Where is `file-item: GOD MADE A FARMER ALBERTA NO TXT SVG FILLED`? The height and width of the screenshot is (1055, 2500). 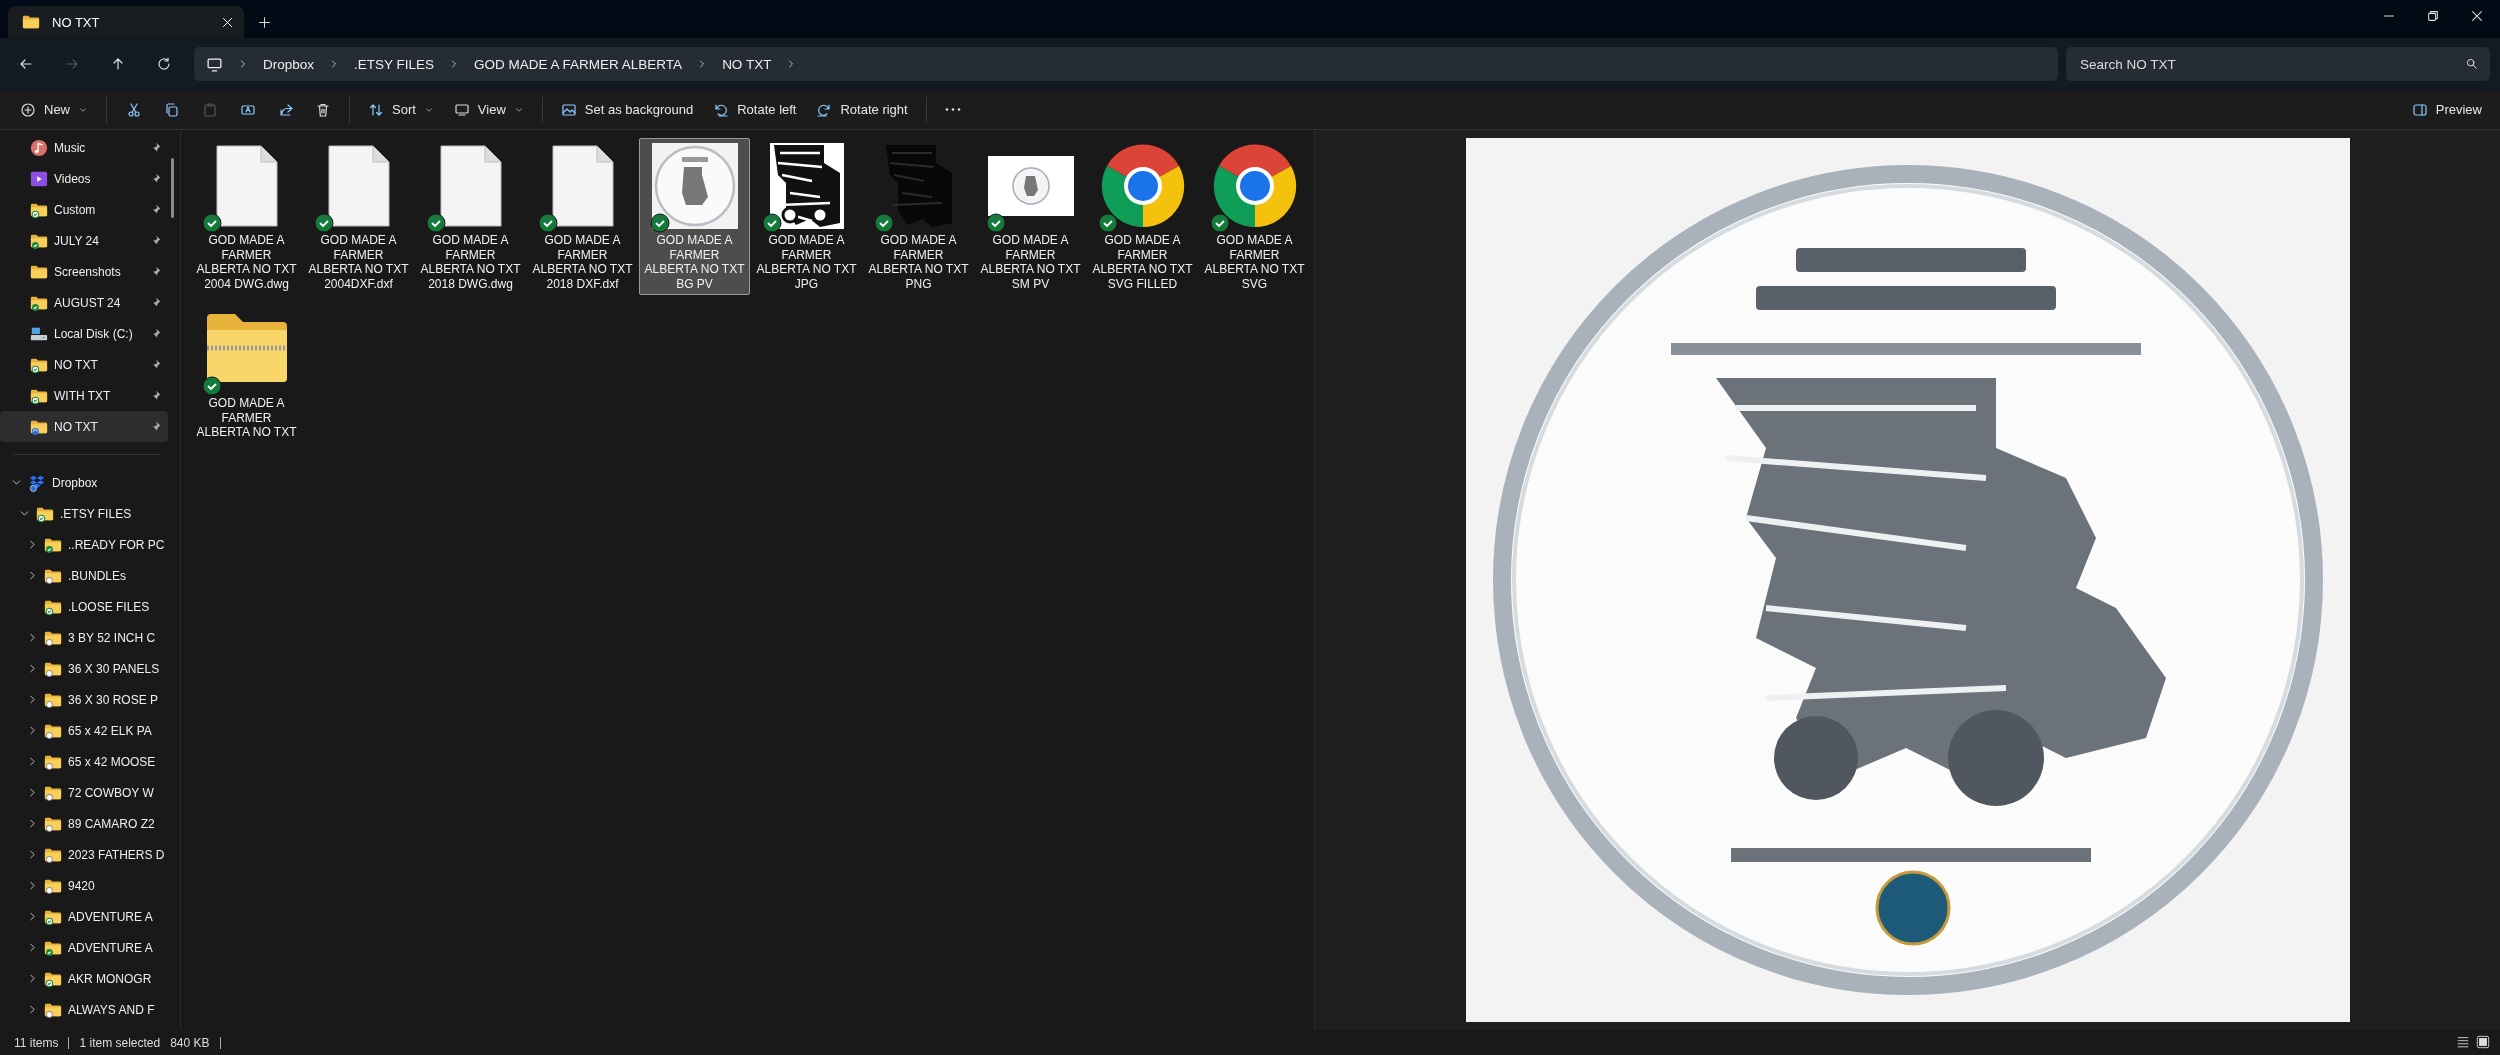 file-item: GOD MADE A FARMER ALBERTA NO TXT SVG FILLED is located at coordinates (1142, 216).